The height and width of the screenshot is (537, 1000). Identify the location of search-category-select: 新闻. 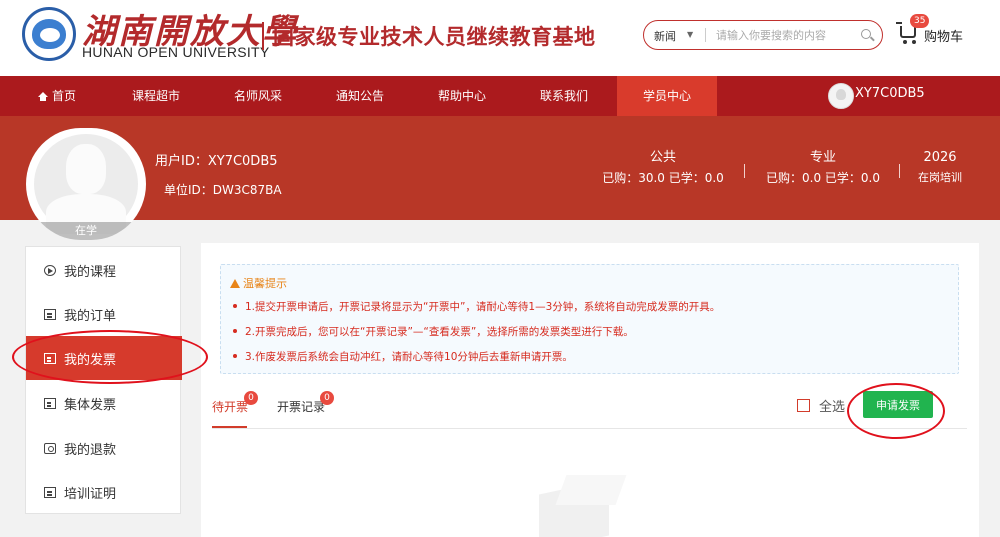
(665, 36).